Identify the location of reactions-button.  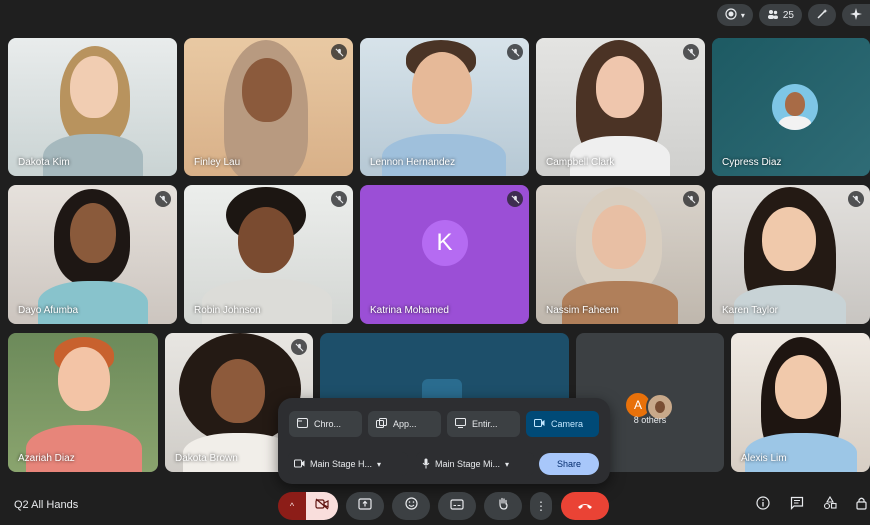
(411, 506).